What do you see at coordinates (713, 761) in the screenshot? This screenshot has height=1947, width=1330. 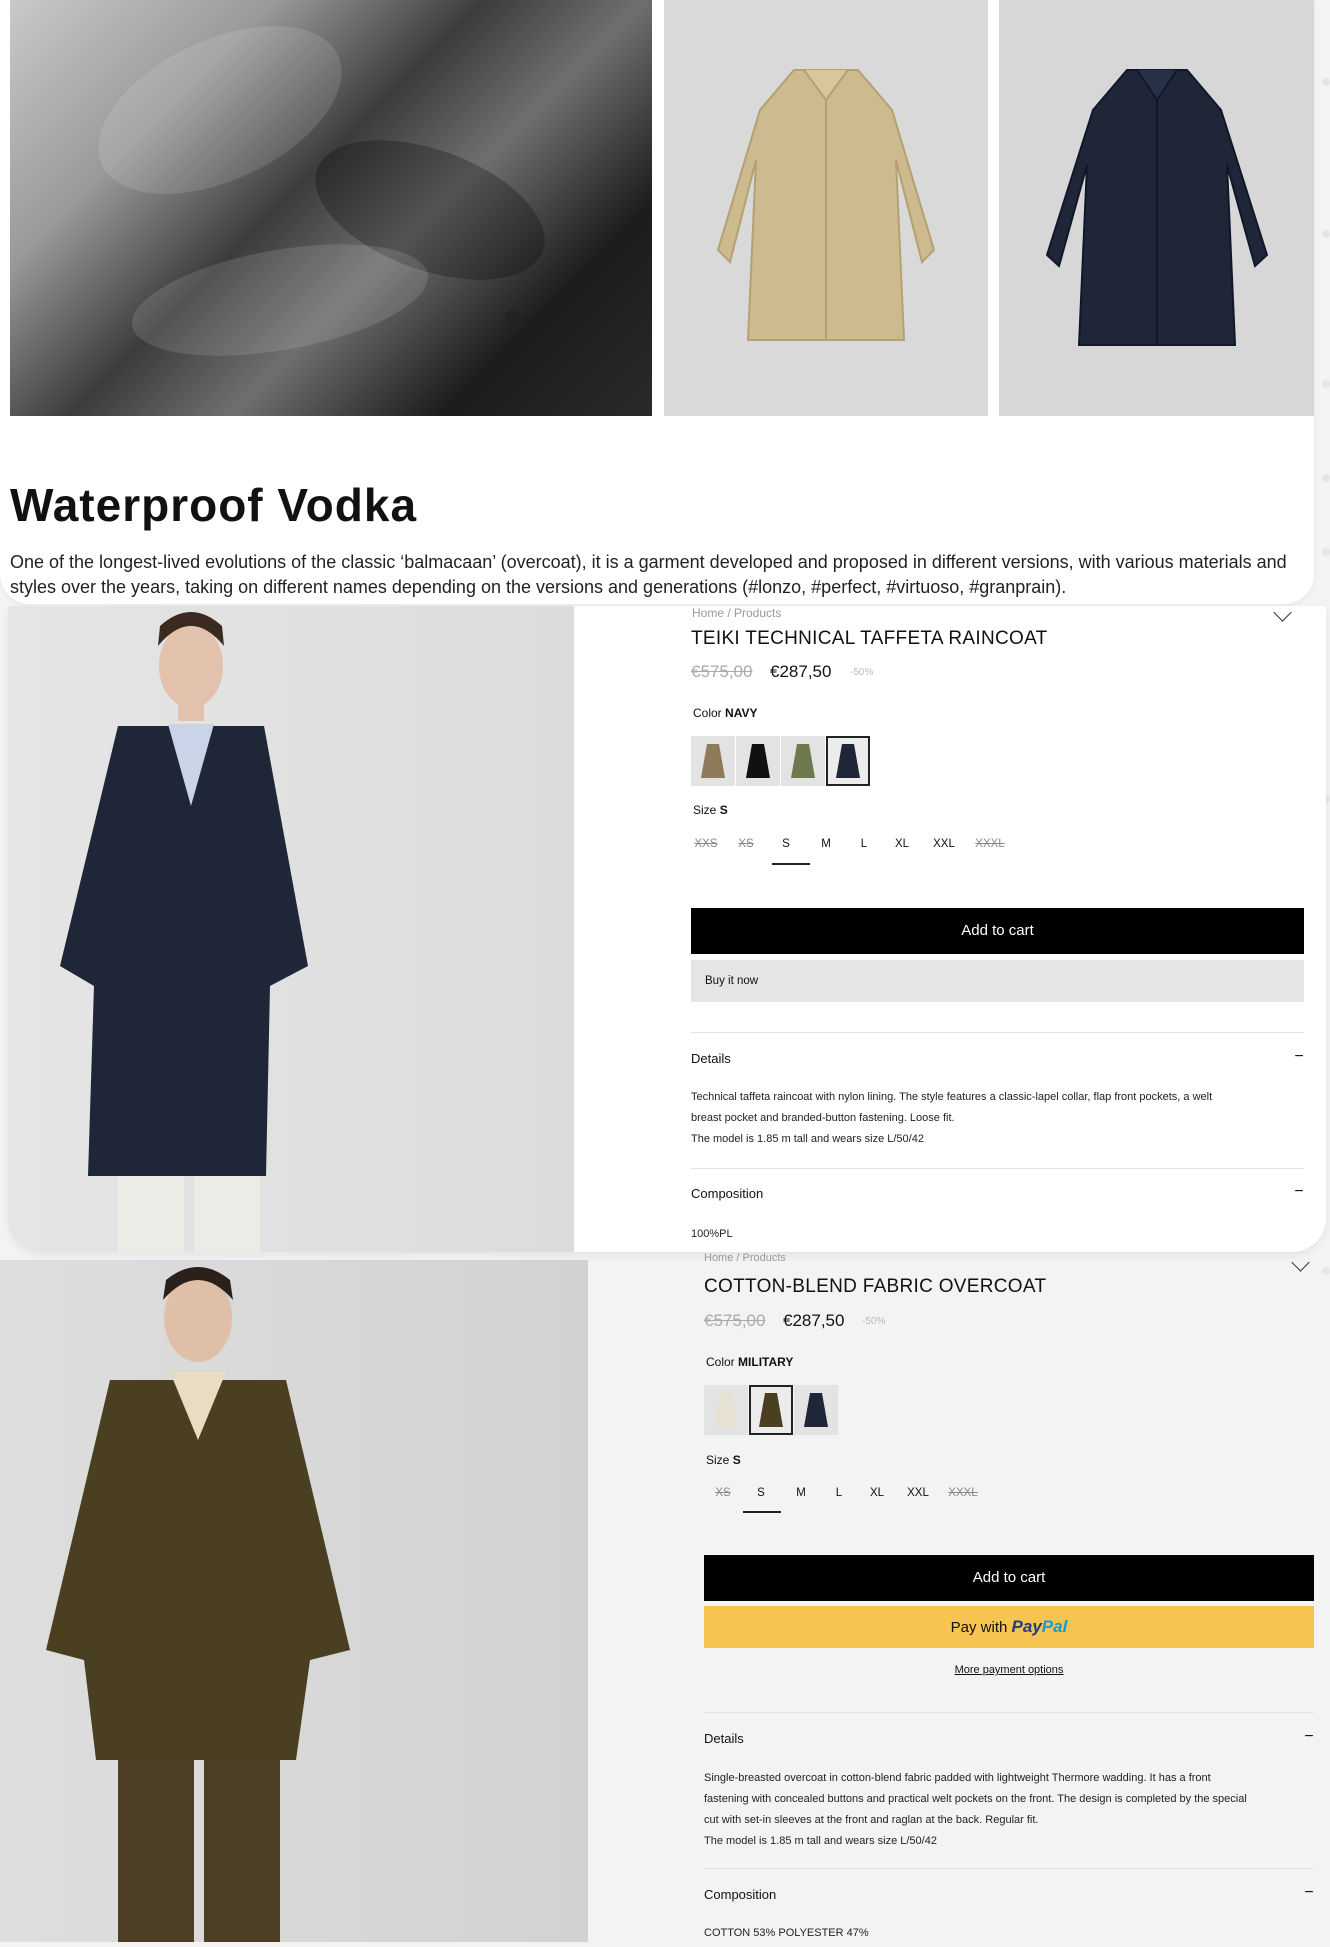 I see `beige-swatch` at bounding box center [713, 761].